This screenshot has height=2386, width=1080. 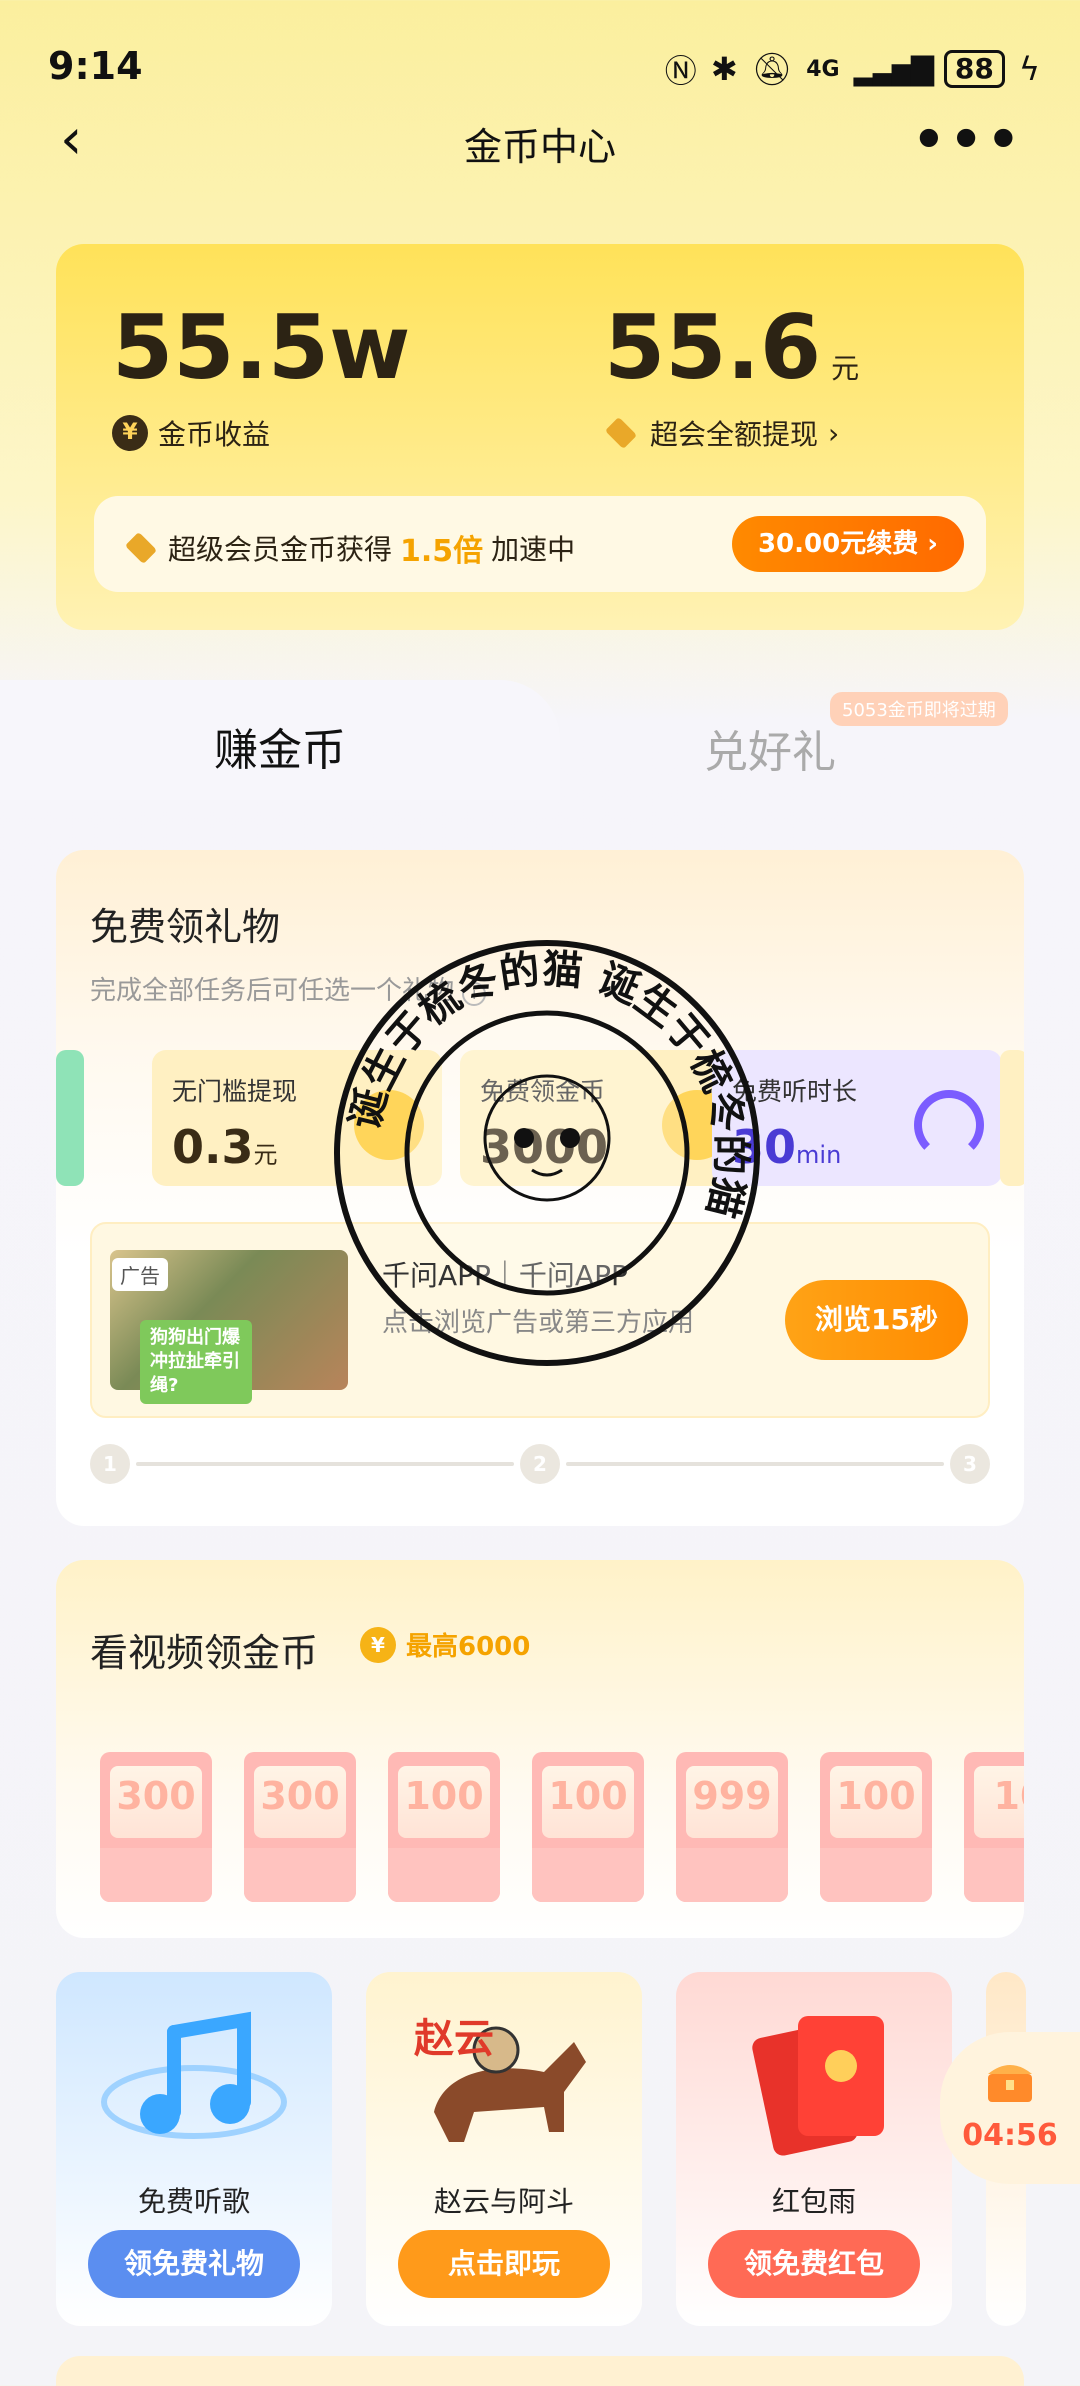 What do you see at coordinates (538, 1323) in the screenshot?
I see `ad-description: 点击浏览广告或第三方应用` at bounding box center [538, 1323].